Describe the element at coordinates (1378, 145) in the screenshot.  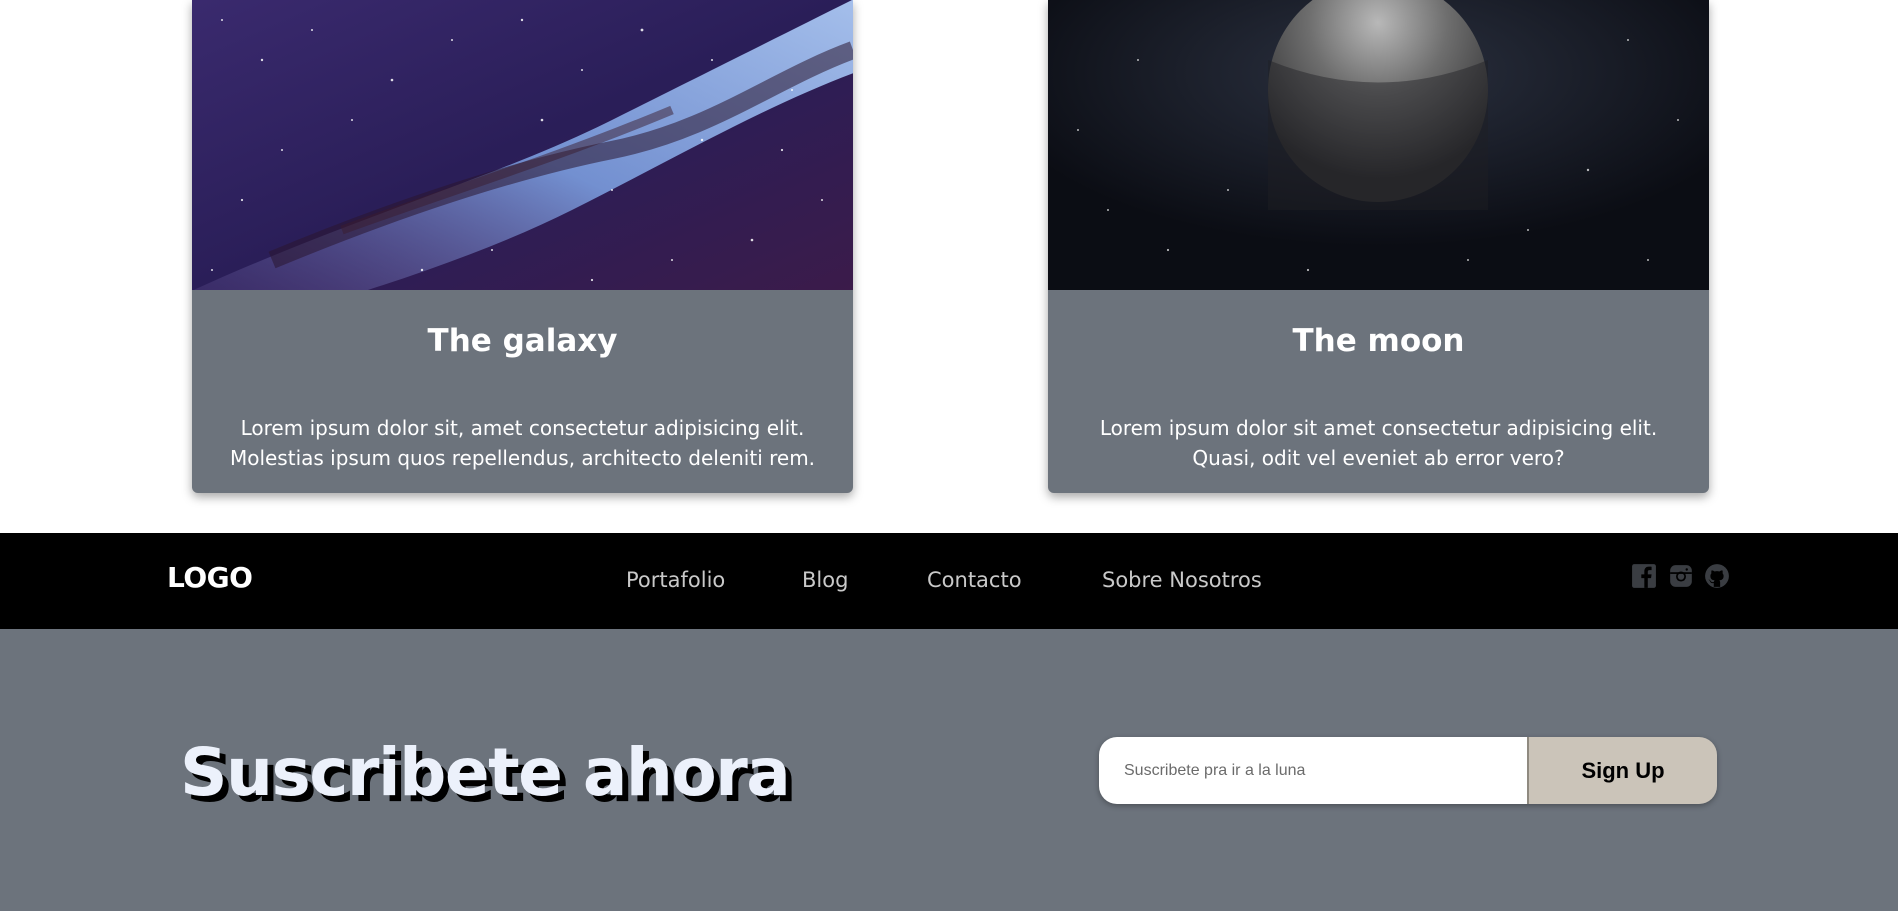
I see `moon-image` at that location.